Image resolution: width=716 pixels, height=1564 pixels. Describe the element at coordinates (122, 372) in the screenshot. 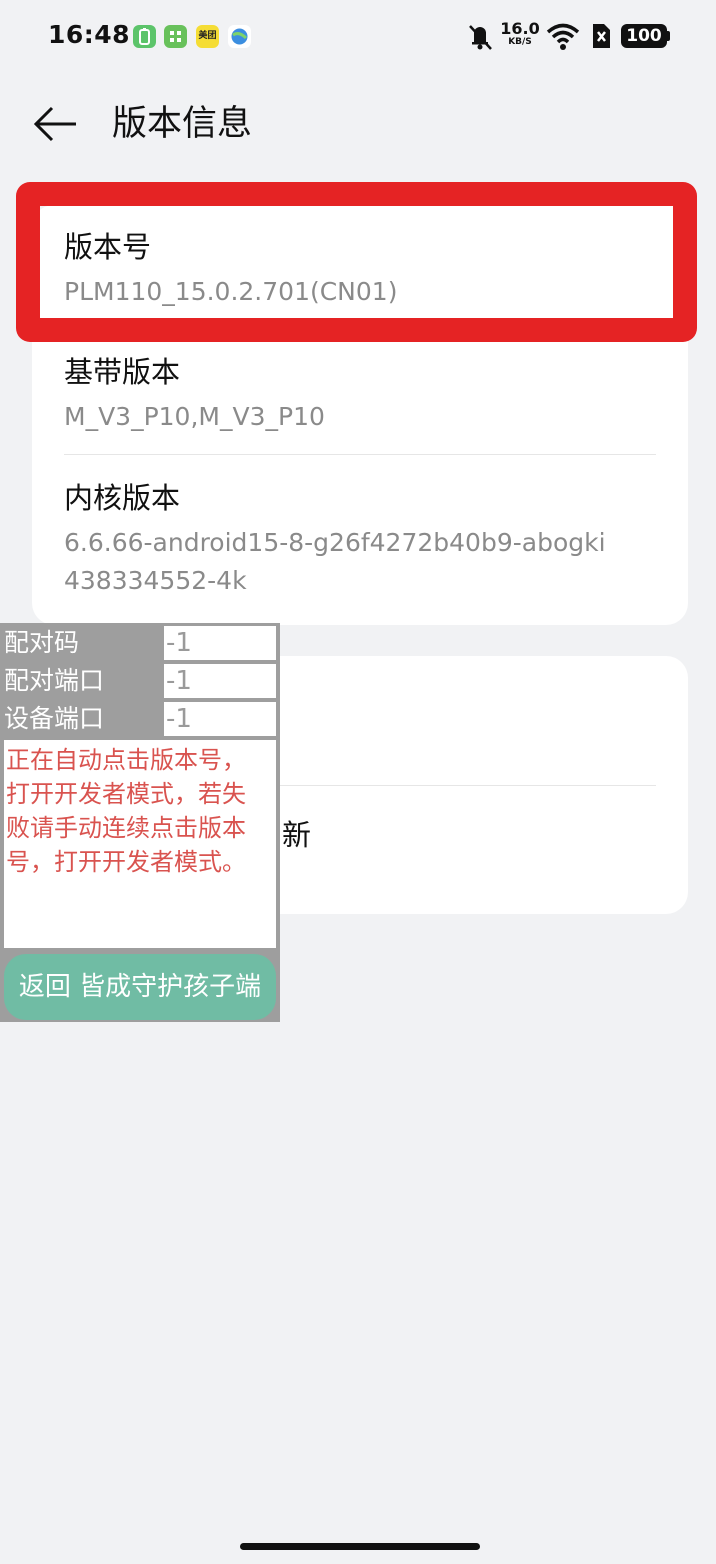

I see `baseband-version-label: 基带版本` at that location.